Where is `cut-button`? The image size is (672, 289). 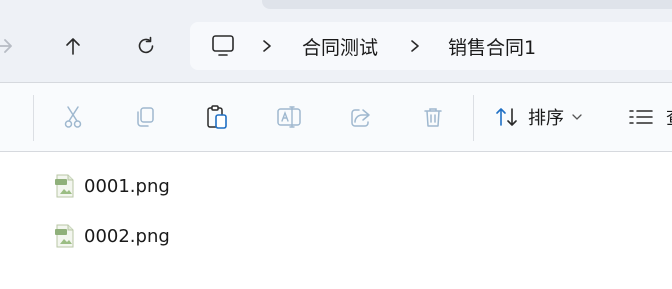
cut-button is located at coordinates (73, 117).